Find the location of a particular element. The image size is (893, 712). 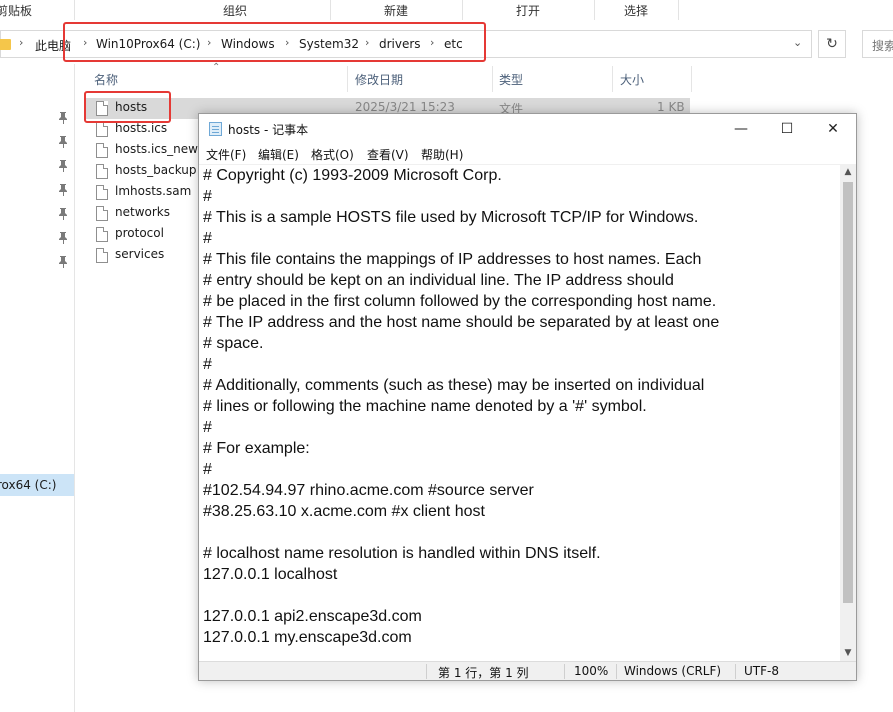

file-name: protocol is located at coordinates (139, 233).